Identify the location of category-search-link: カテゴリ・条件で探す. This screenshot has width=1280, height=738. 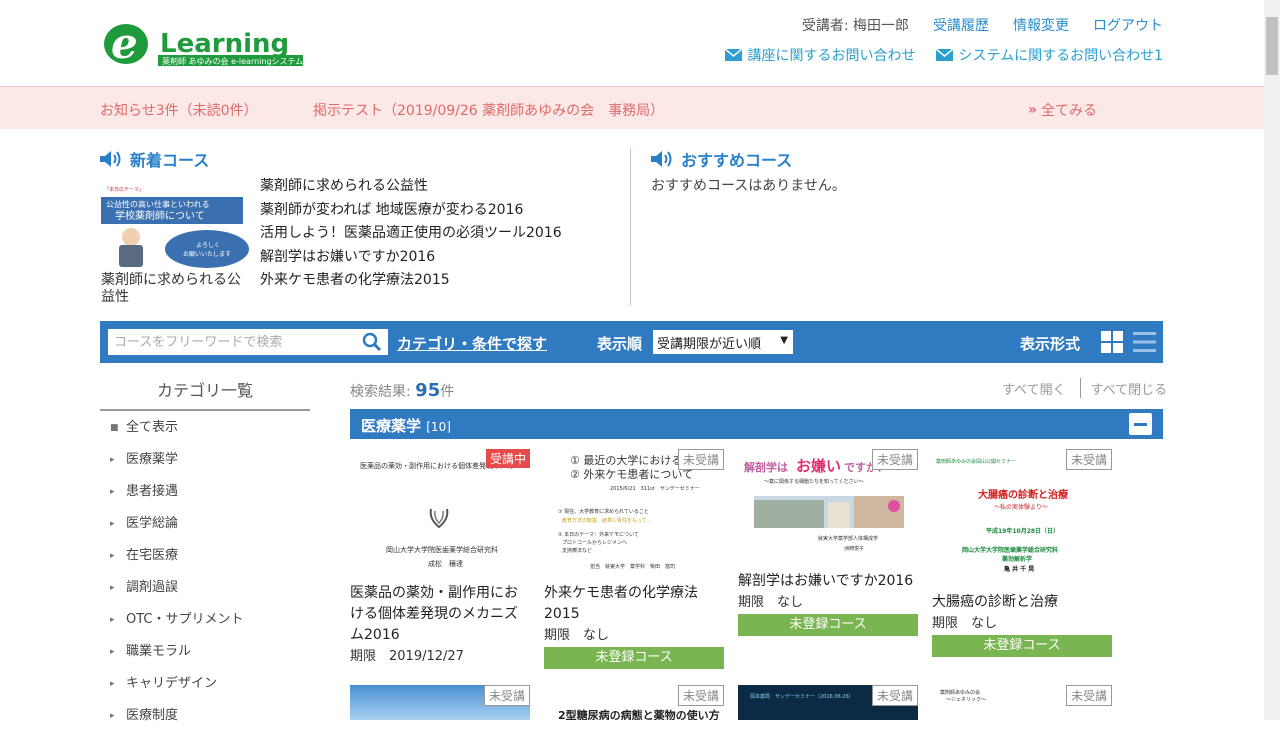
(472, 343).